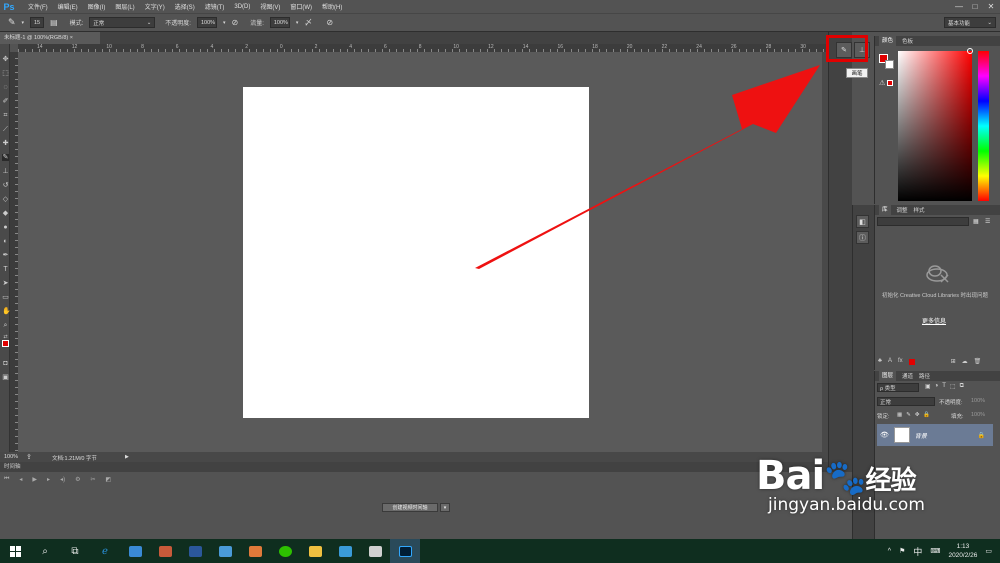  I want to click on menu-3d: 3D(D), so click(242, 7).